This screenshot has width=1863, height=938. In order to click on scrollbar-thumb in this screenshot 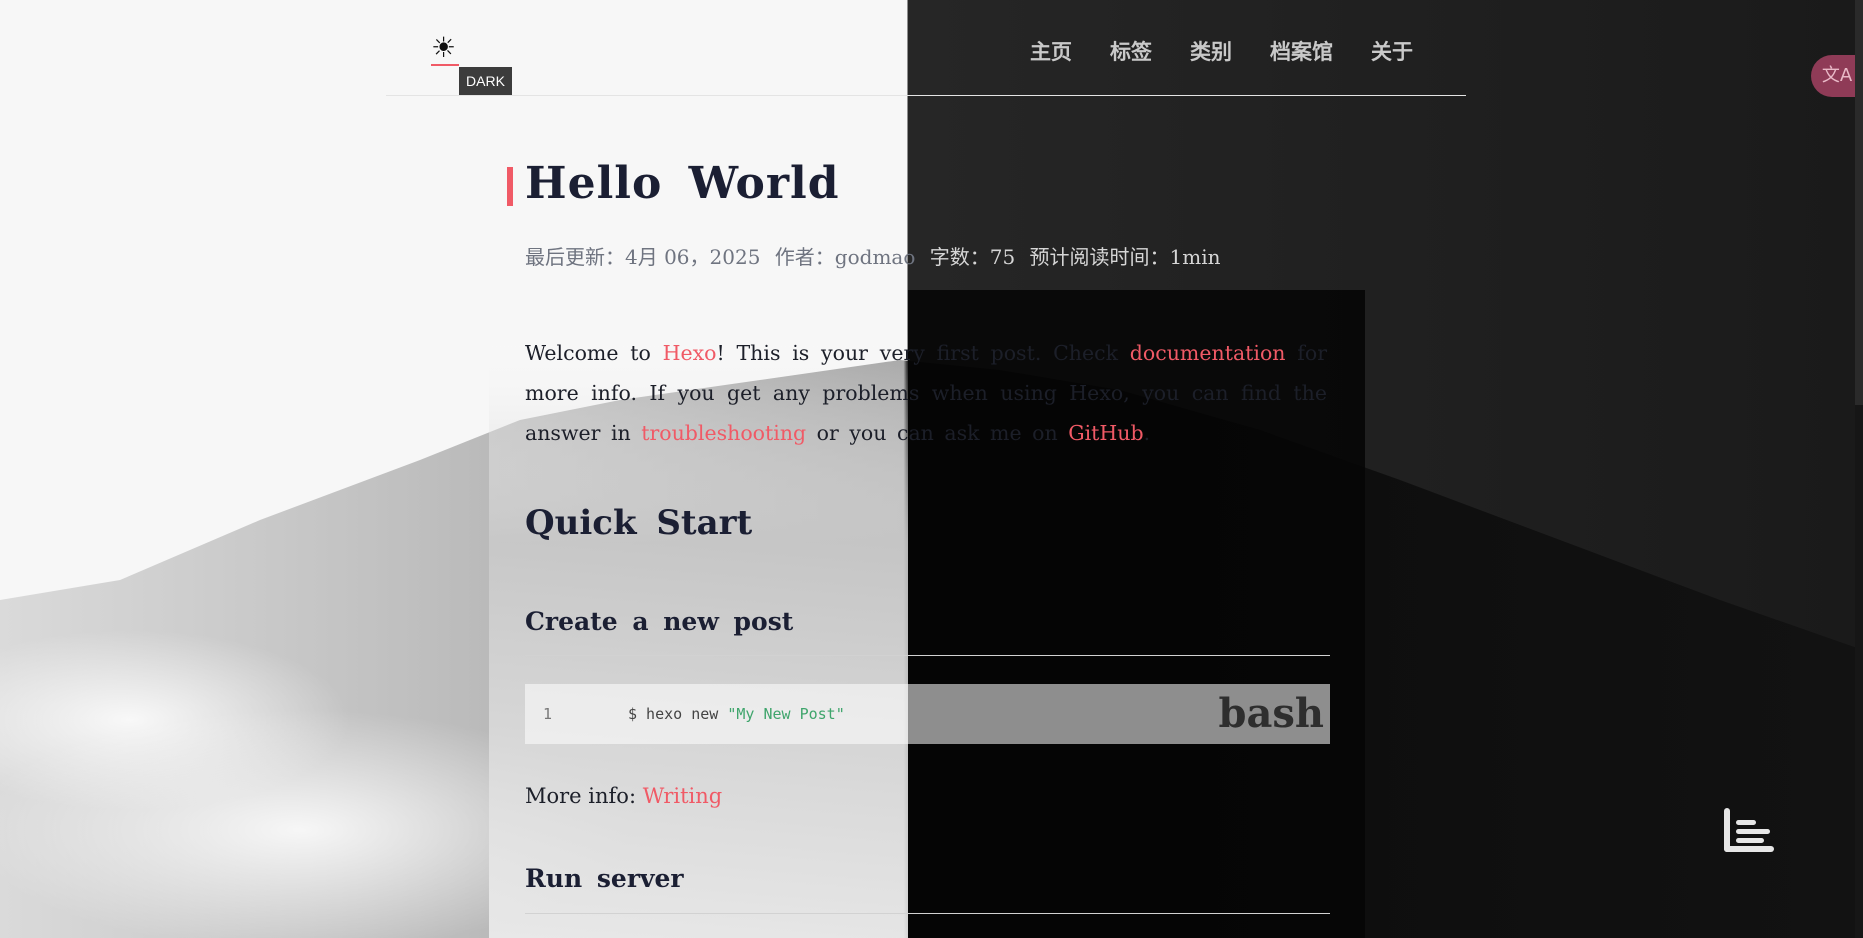, I will do `click(1859, 671)`.